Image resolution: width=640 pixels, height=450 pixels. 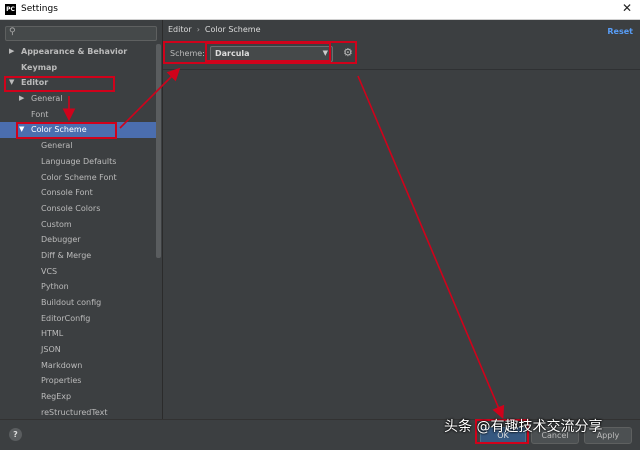 I want to click on tree-item-json: JSON, so click(x=79, y=350).